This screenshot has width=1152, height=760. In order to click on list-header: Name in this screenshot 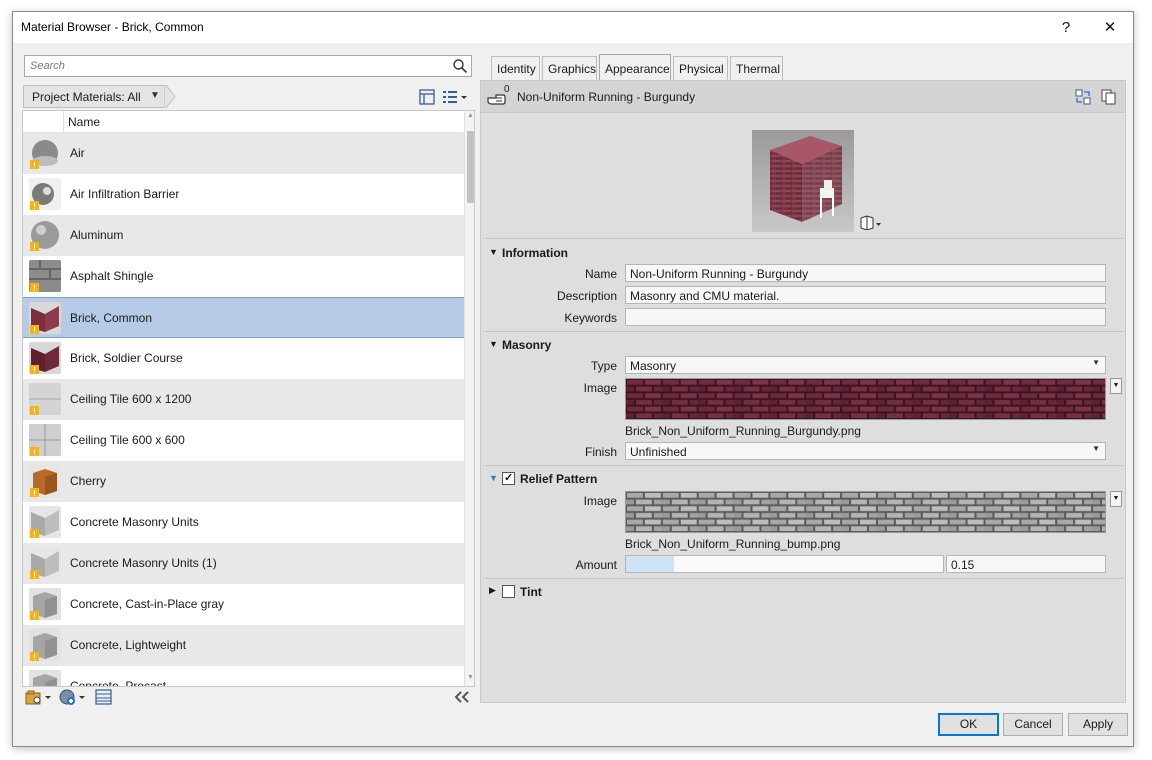, I will do `click(243, 122)`.